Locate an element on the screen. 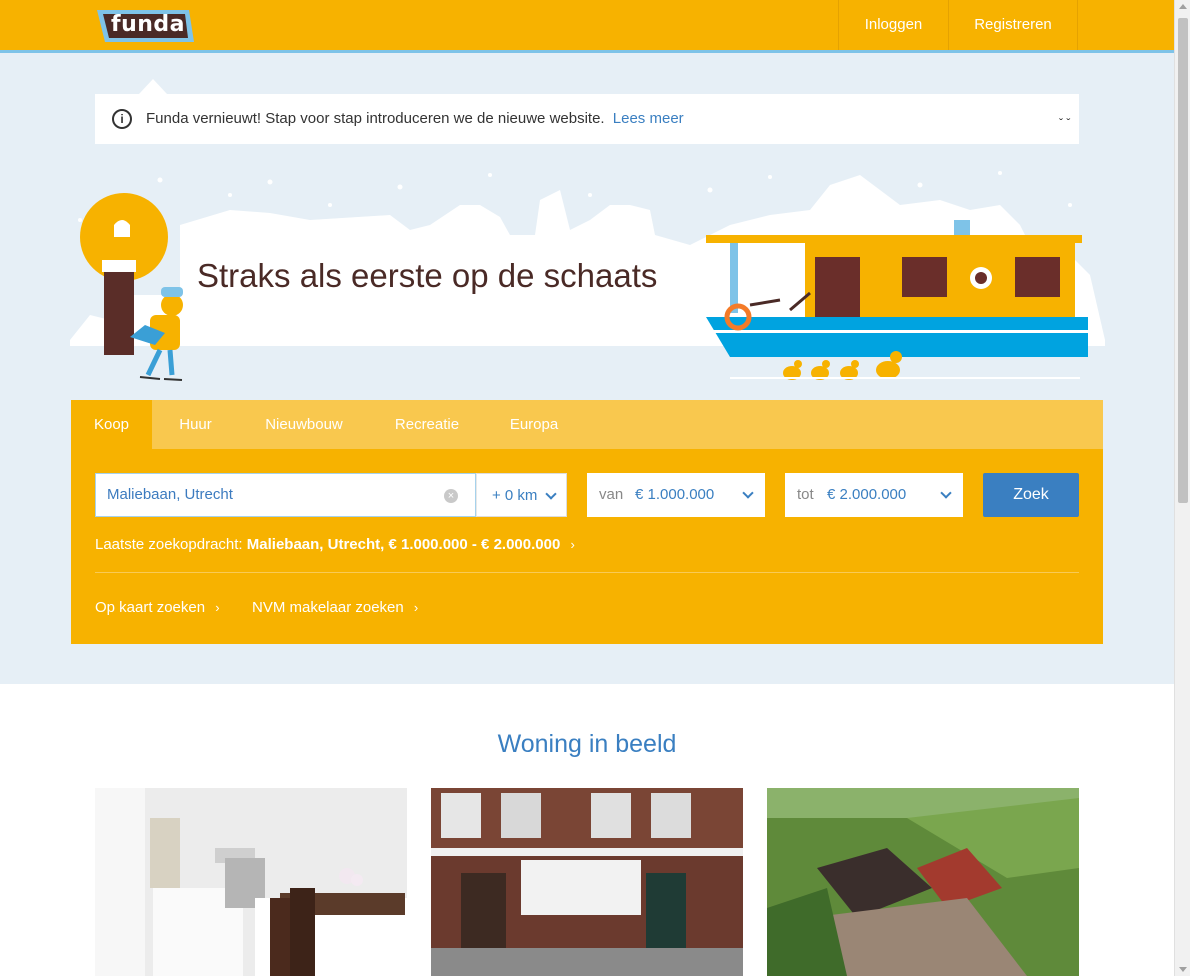 The height and width of the screenshot is (976, 1190). brick-houses-photo-icon is located at coordinates (587, 882).